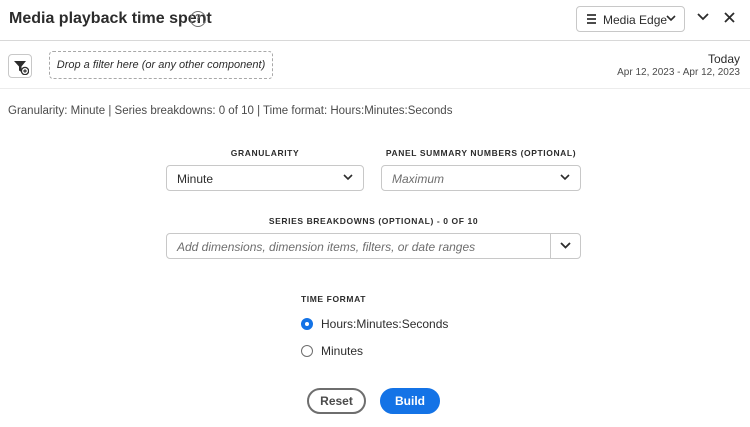 This screenshot has height=427, width=750. Describe the element at coordinates (342, 351) in the screenshot. I see `radio-label: Minutes` at that location.